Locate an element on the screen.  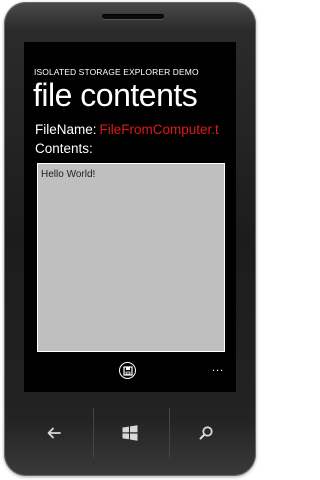
back-button is located at coordinates (54, 433).